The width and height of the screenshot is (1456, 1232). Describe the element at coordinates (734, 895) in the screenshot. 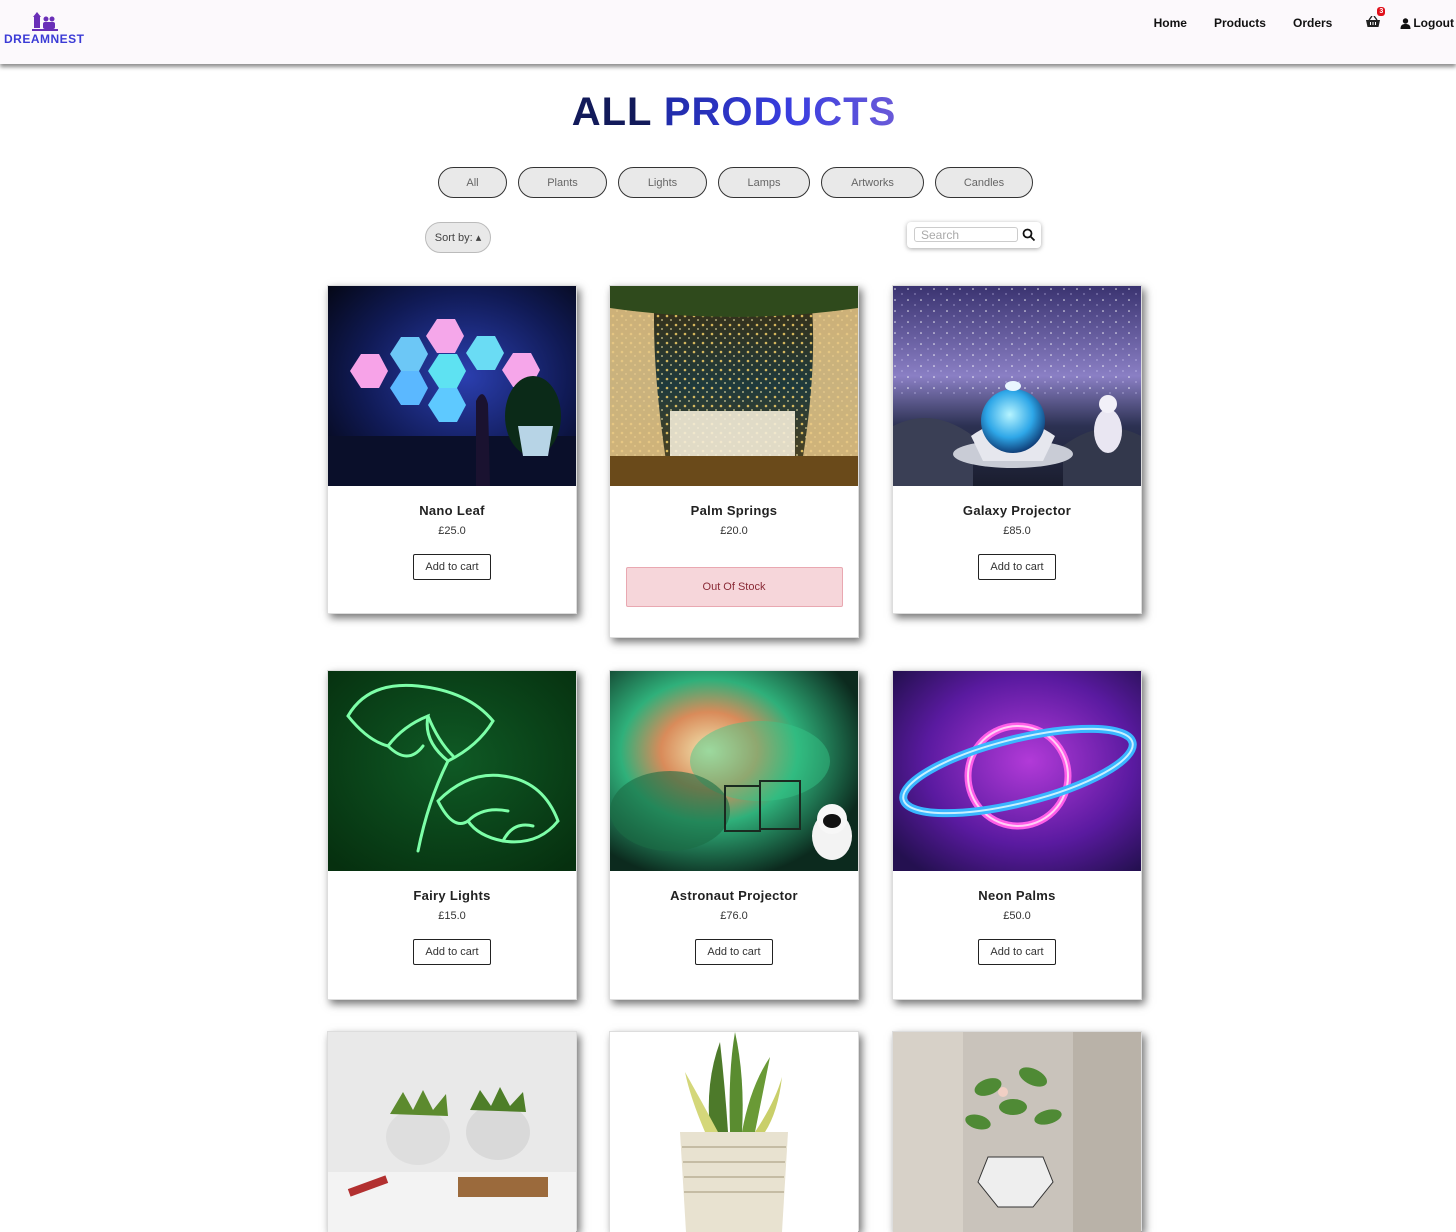

I see `product-name: Astronaut Projector` at that location.